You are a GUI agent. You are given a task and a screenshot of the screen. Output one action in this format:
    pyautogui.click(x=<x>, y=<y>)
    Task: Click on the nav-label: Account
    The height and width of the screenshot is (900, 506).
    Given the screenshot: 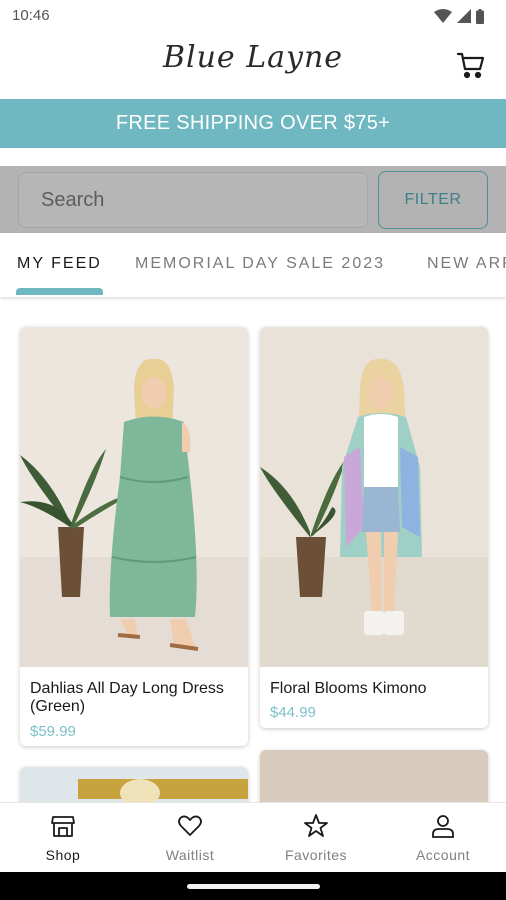 What is the action you would take?
    pyautogui.click(x=443, y=855)
    